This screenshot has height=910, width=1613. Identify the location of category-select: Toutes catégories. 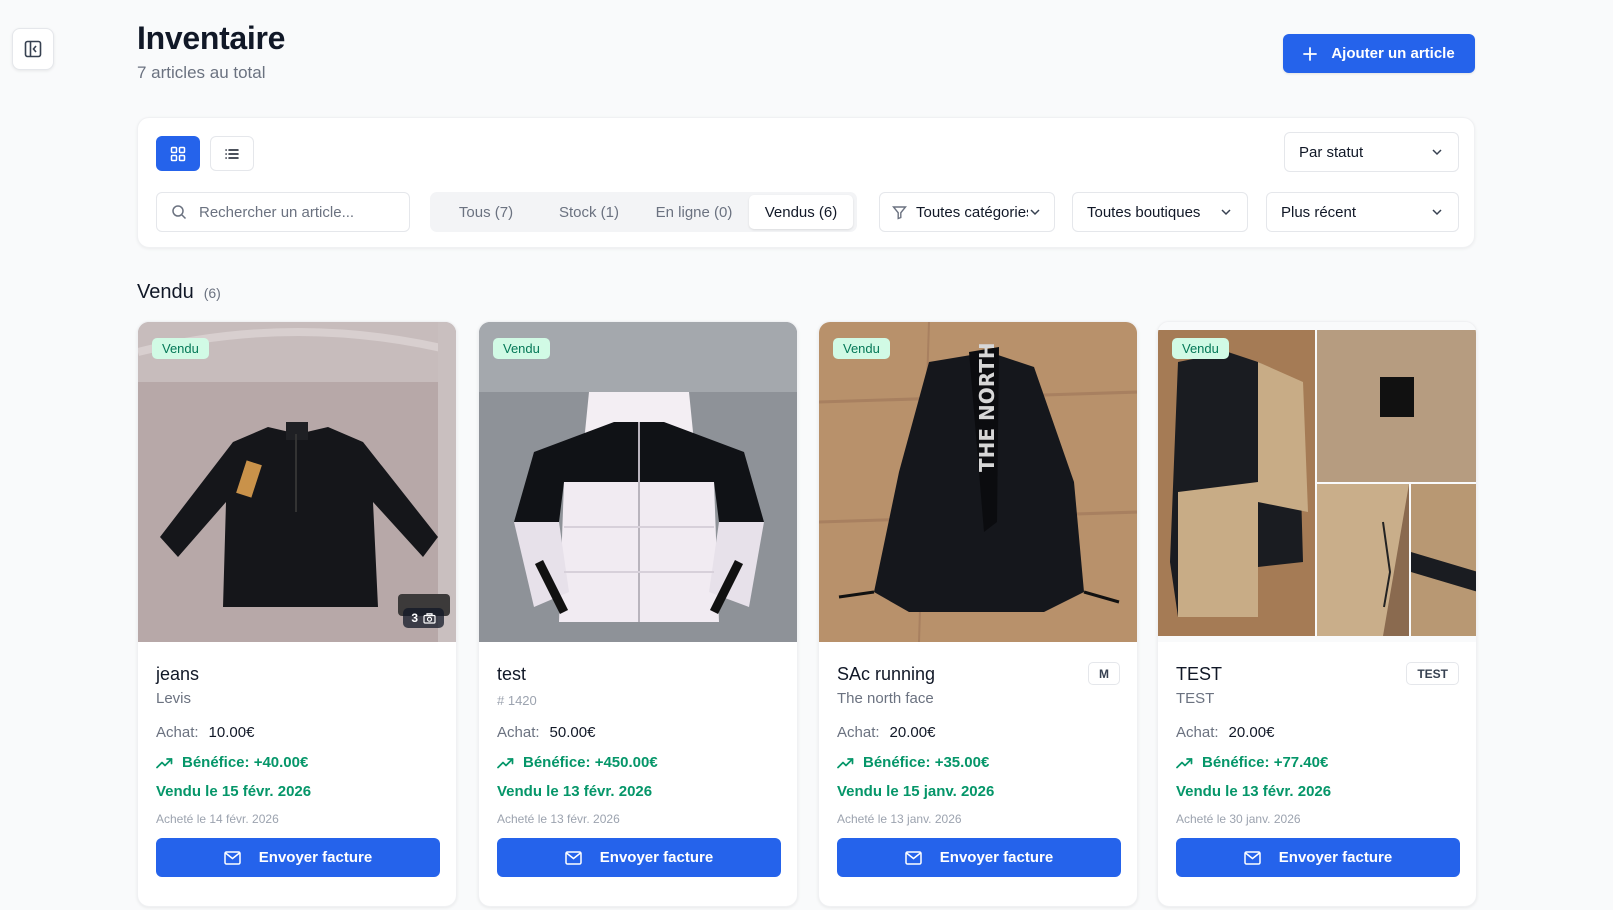
(967, 212).